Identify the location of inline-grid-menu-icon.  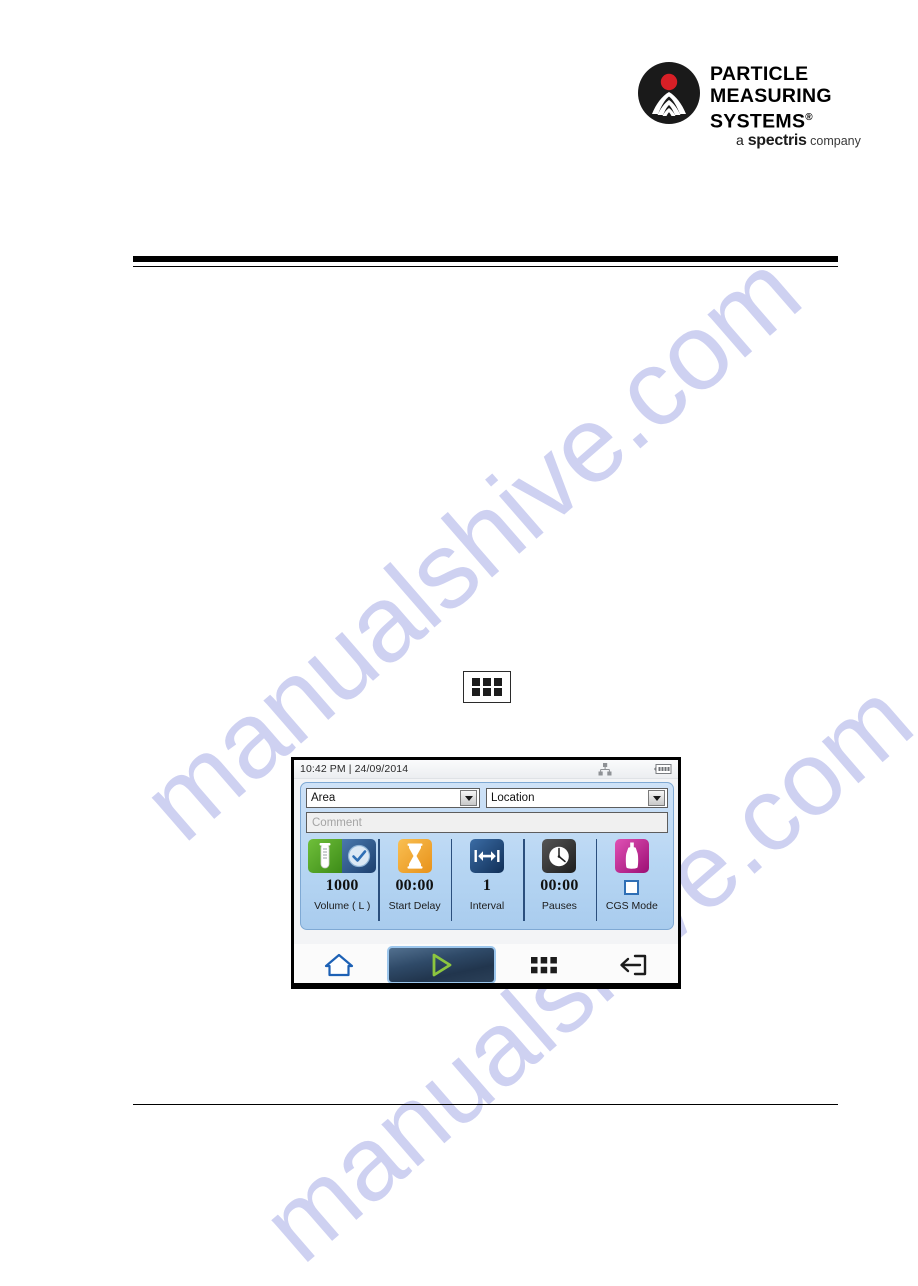
(487, 687).